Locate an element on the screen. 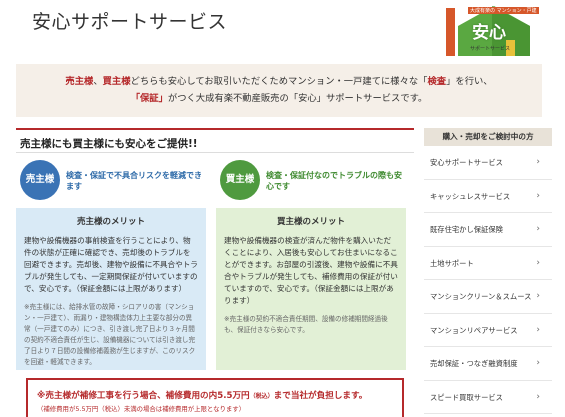 The width and height of the screenshot is (565, 417). intro-seller: 売主様 is located at coordinates (79, 81).